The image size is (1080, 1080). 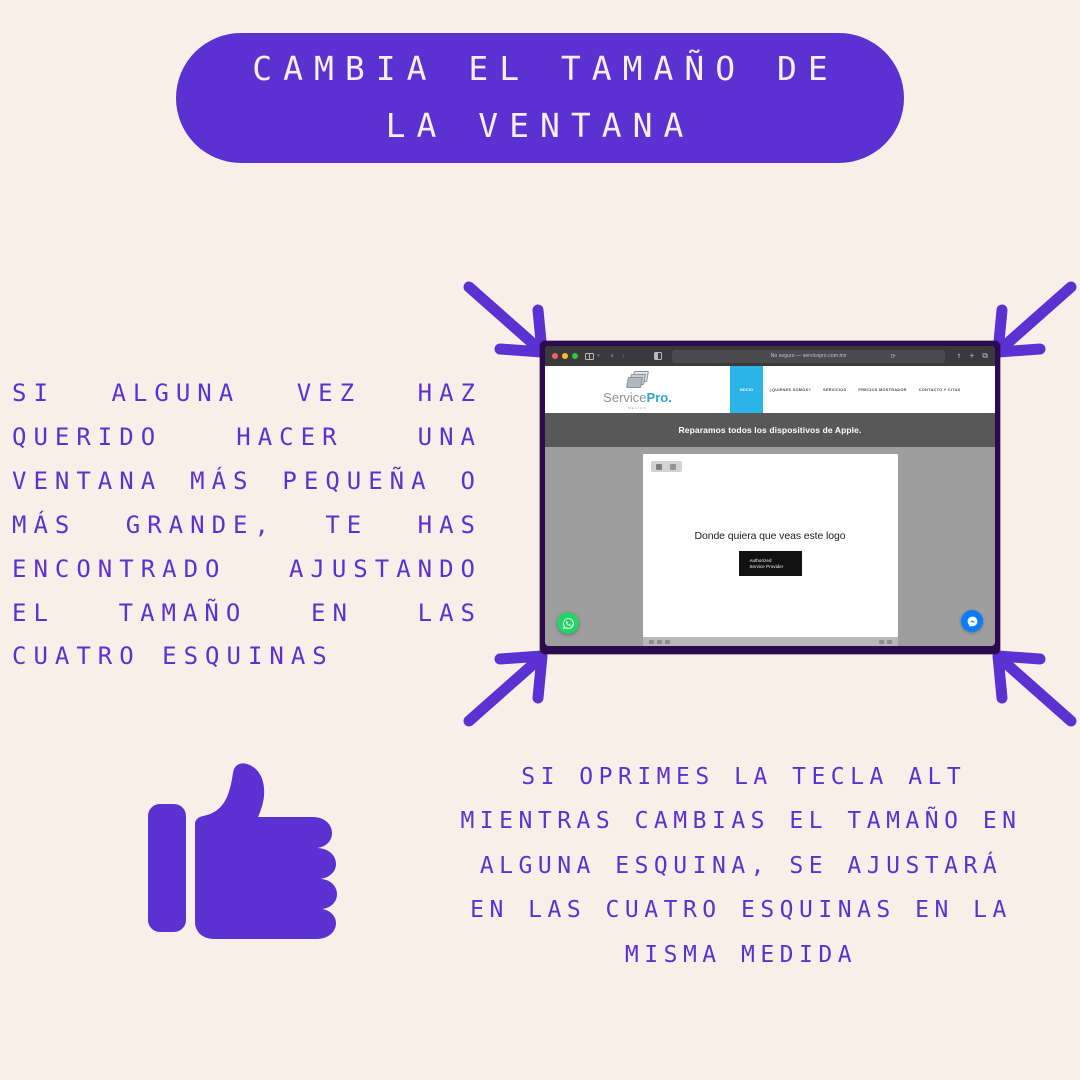 I want to click on logo-wordmark: ServicePro., so click(x=637, y=397).